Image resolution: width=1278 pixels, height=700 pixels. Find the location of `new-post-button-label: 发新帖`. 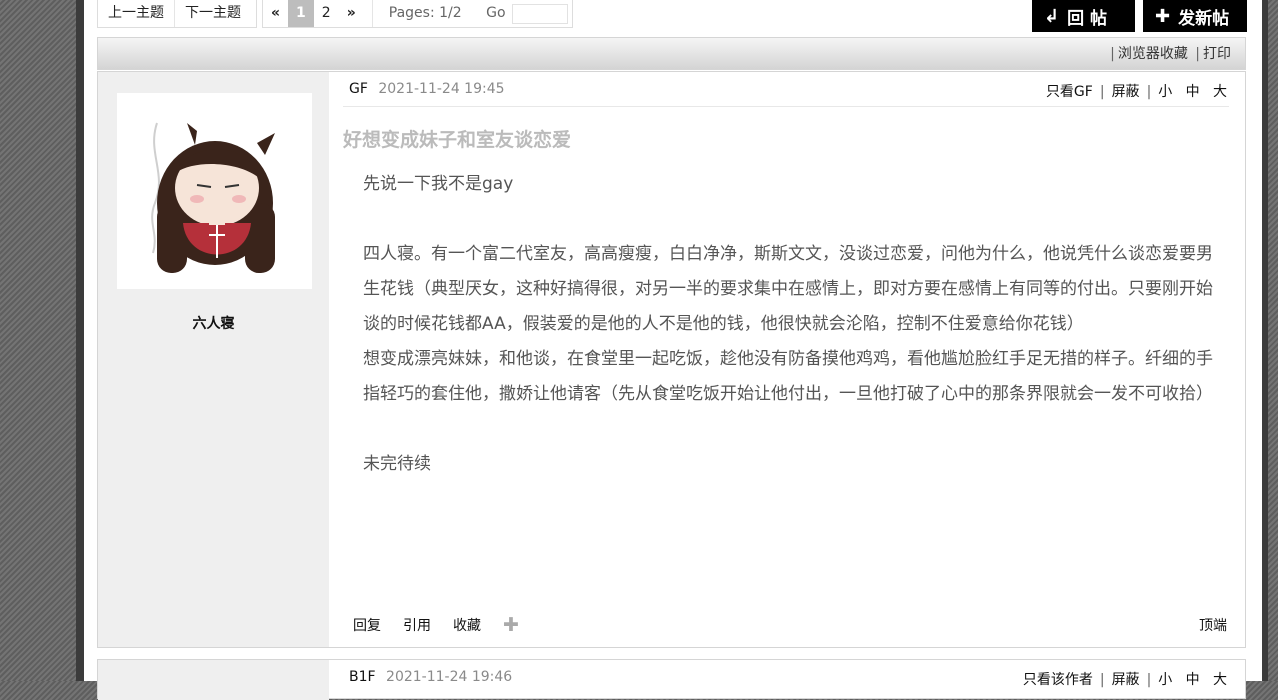

new-post-button-label: 发新帖 is located at coordinates (1204, 18).